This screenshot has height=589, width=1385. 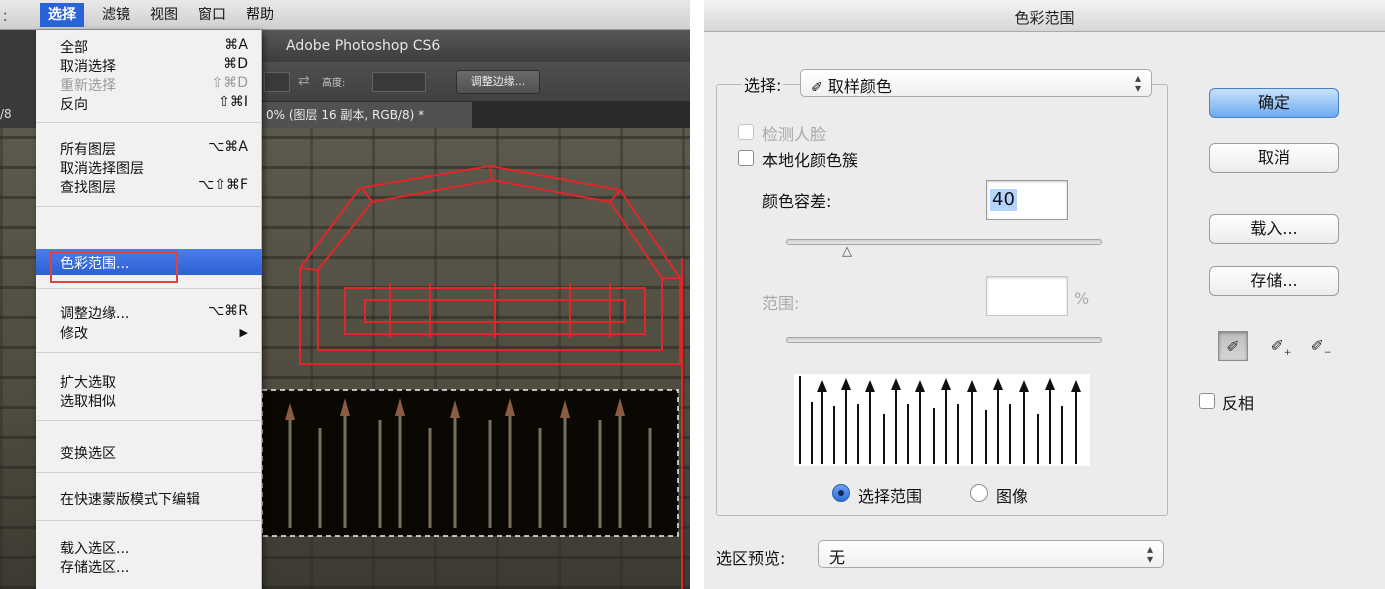 What do you see at coordinates (164, 15) in the screenshot?
I see `menu-view: 视图` at bounding box center [164, 15].